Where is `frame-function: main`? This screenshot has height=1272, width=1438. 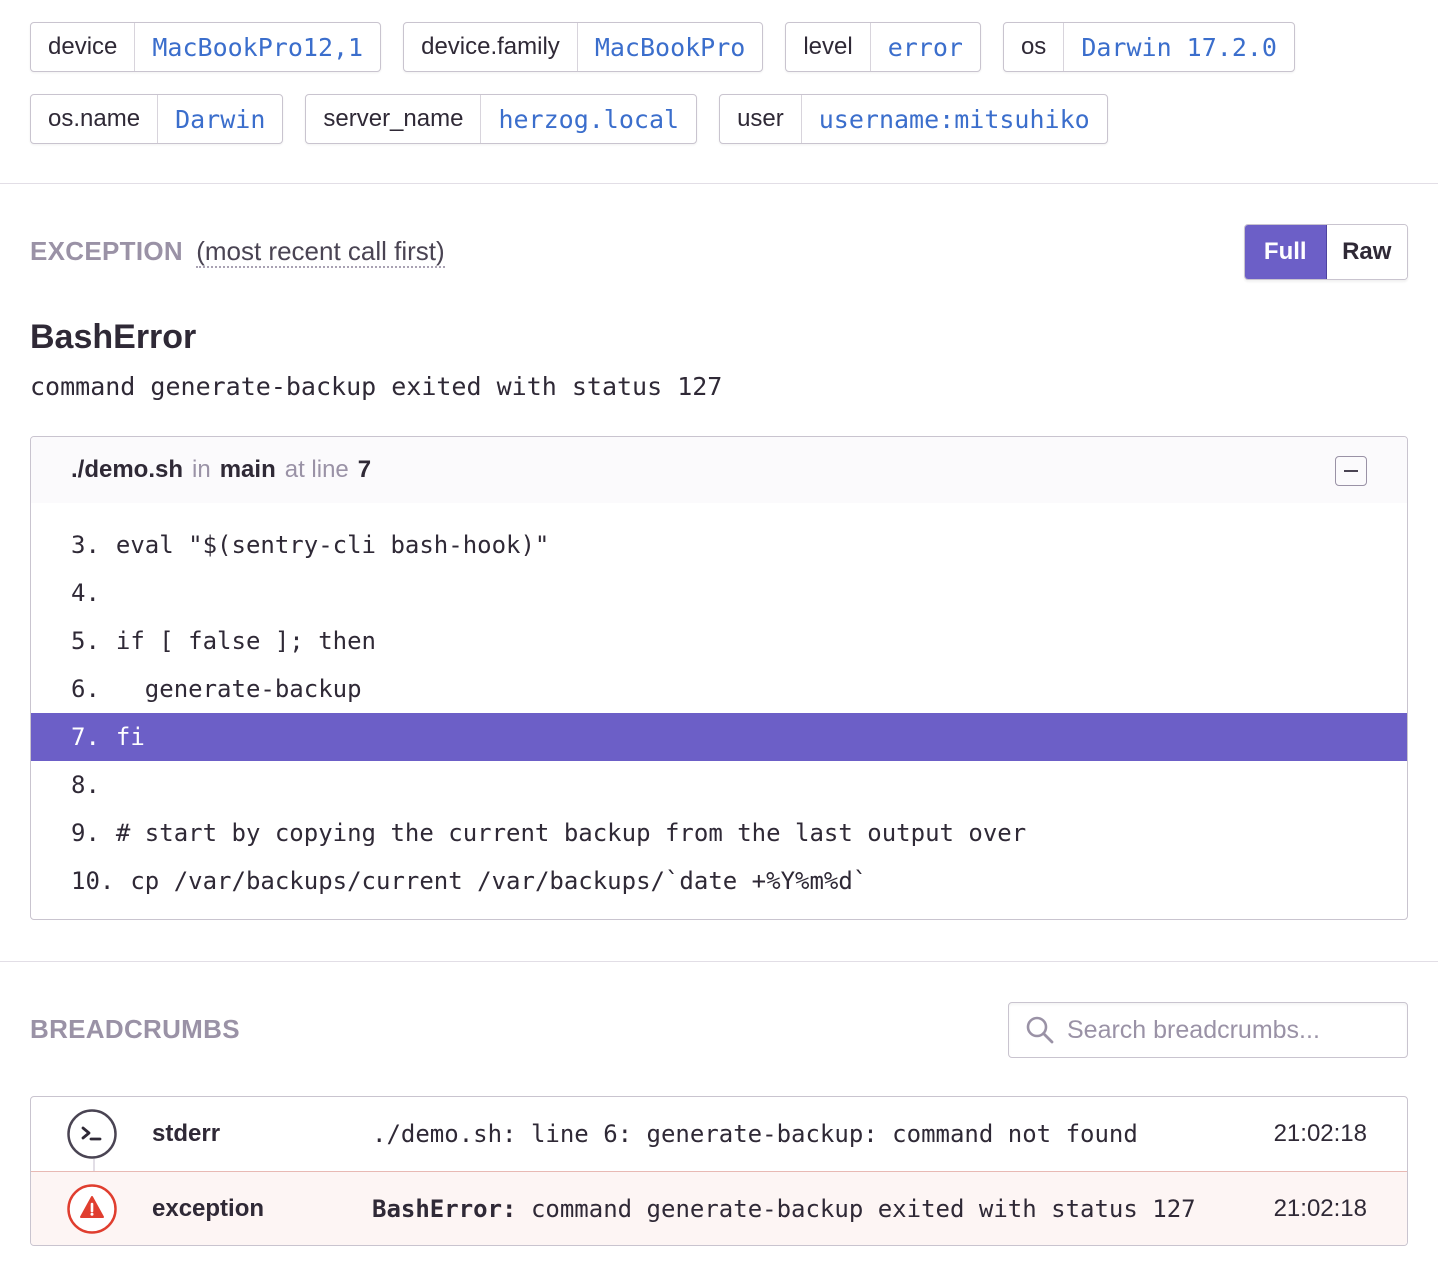
frame-function: main is located at coordinates (247, 469).